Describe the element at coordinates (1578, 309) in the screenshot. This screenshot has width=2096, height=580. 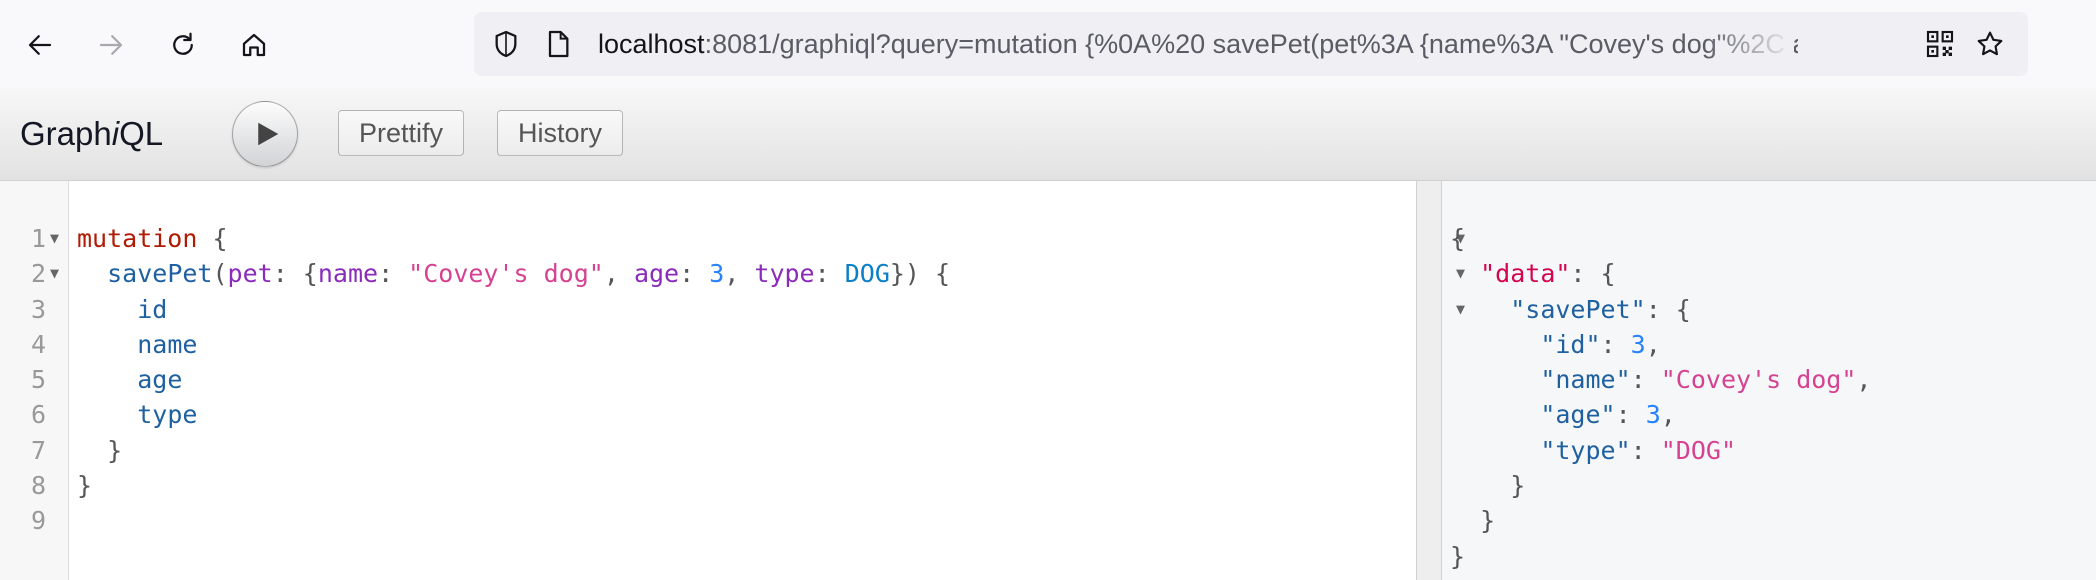
I see `json-key: "savePet"` at that location.